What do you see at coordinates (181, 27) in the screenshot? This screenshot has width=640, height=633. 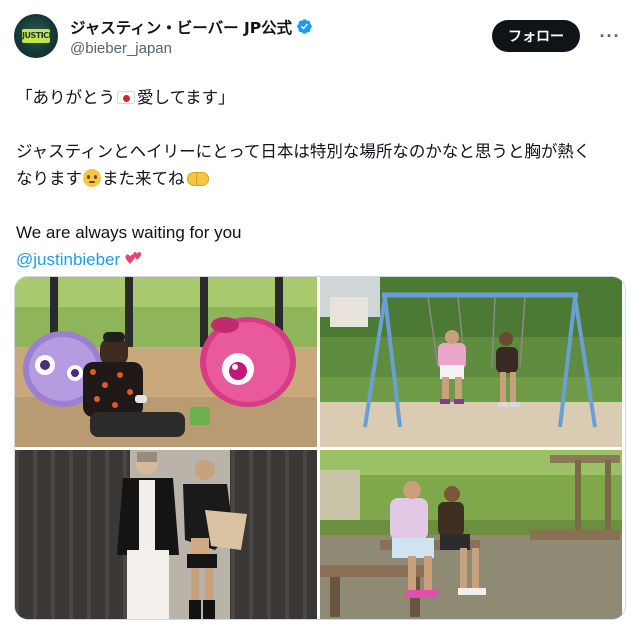 I see `display-name: ジャスティン・ビーバー JP公式` at bounding box center [181, 27].